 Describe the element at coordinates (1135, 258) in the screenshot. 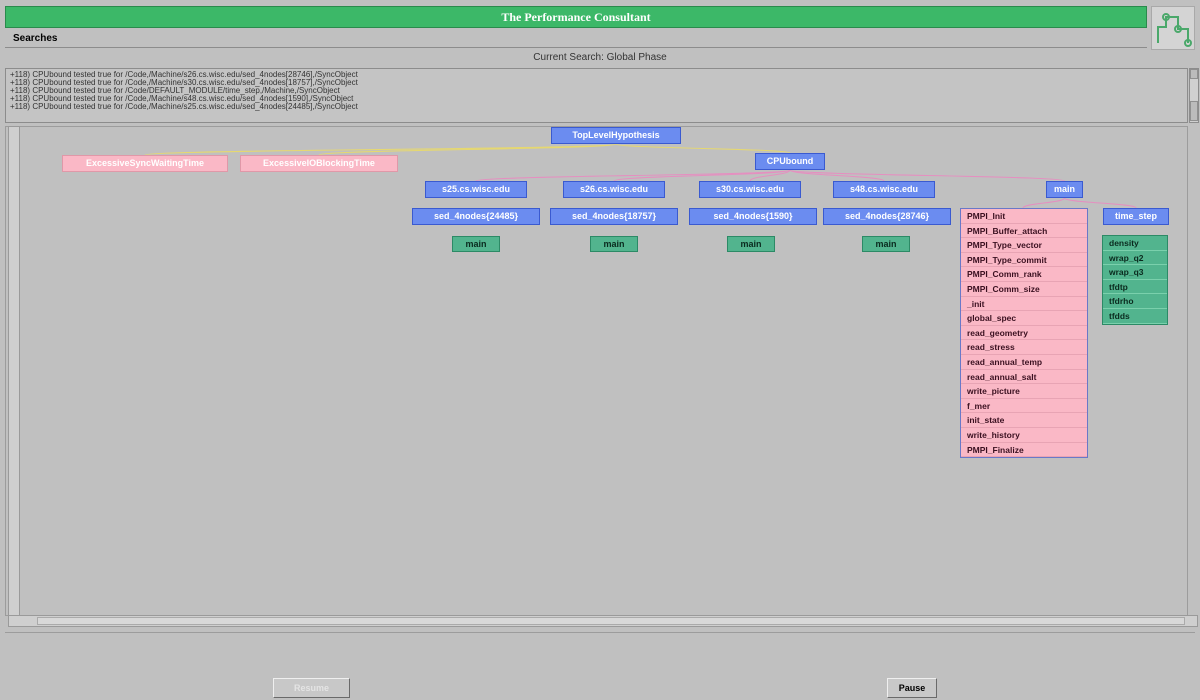

I see `graph-node-item: wrap_q2` at that location.